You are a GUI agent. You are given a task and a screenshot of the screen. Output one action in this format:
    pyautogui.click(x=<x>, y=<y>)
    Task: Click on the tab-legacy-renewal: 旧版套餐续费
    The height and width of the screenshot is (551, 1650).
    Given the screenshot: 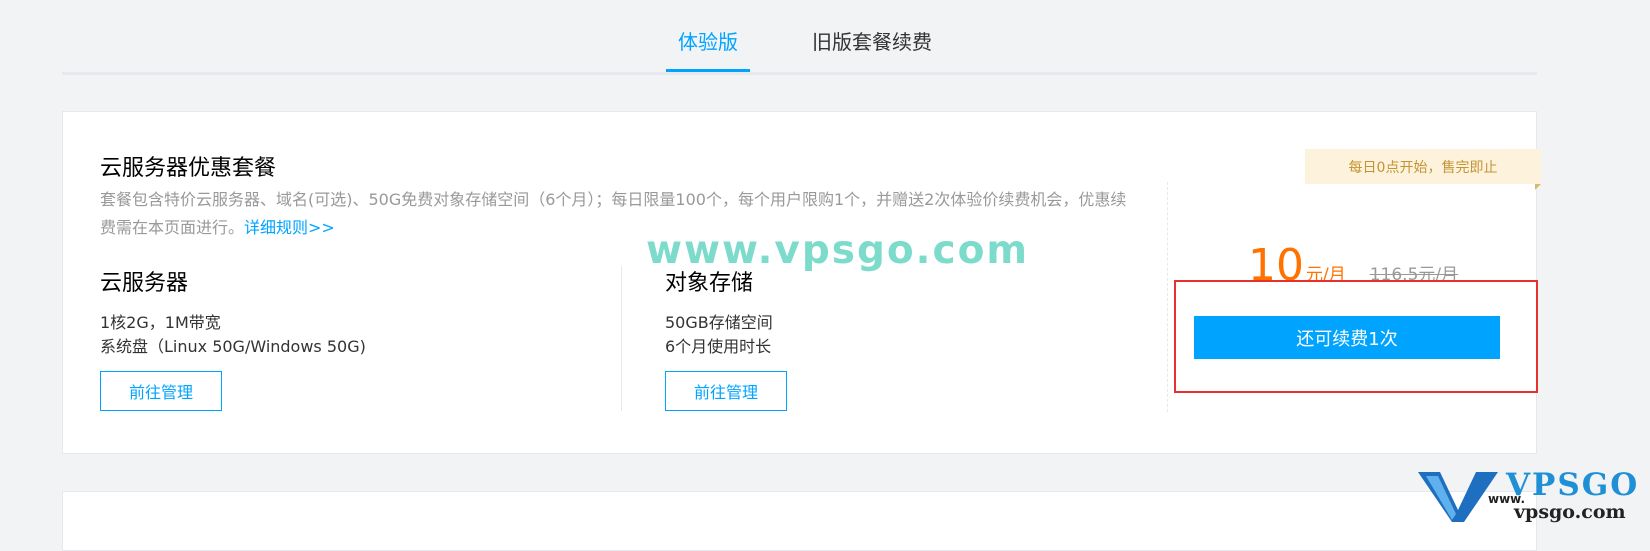 What is the action you would take?
    pyautogui.click(x=872, y=49)
    